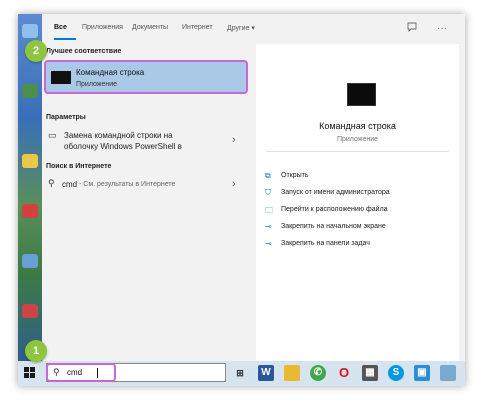  Describe the element at coordinates (370, 373) in the screenshot. I see `calculator-icon: ▦` at that location.